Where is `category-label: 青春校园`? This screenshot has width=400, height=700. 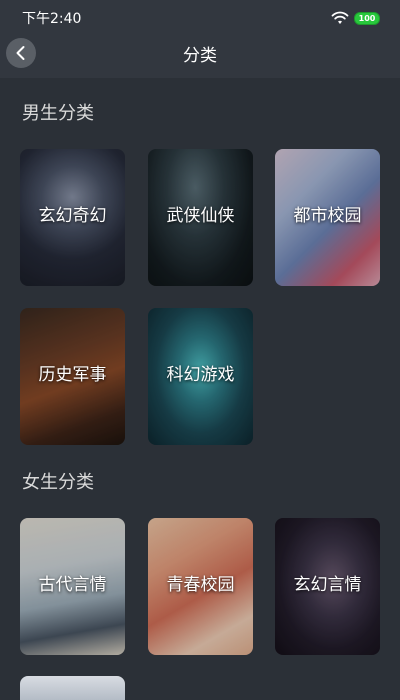 category-label: 青春校园 is located at coordinates (200, 585).